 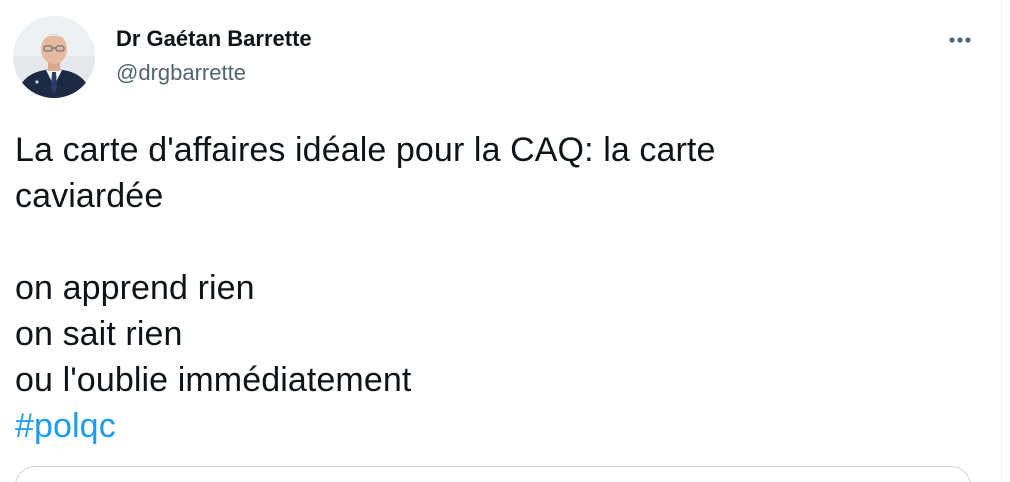 What do you see at coordinates (495, 426) in the screenshot?
I see `hashtag-link: #polqc` at bounding box center [495, 426].